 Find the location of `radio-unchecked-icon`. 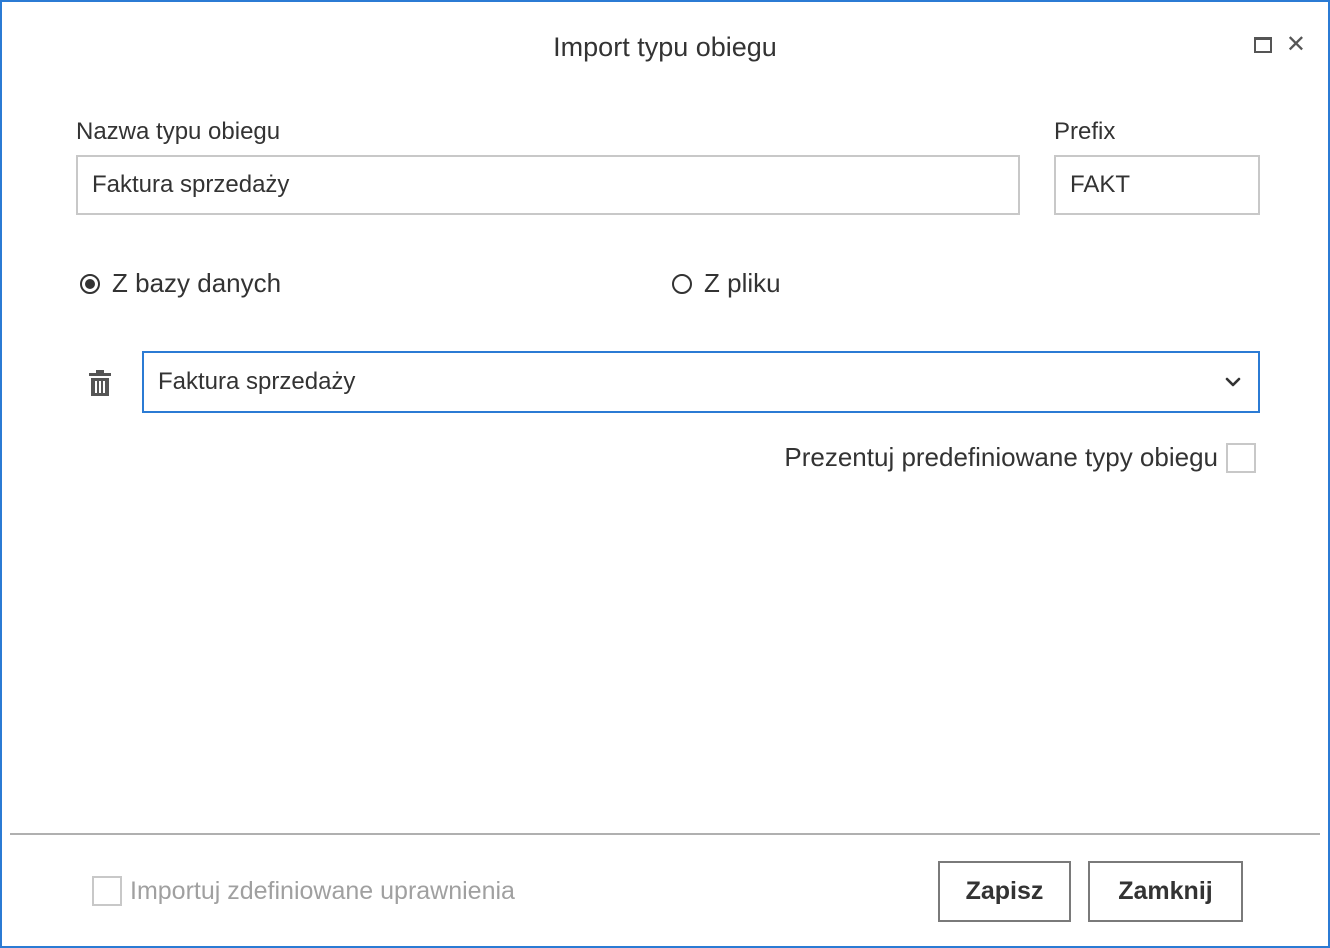

radio-unchecked-icon is located at coordinates (682, 283).